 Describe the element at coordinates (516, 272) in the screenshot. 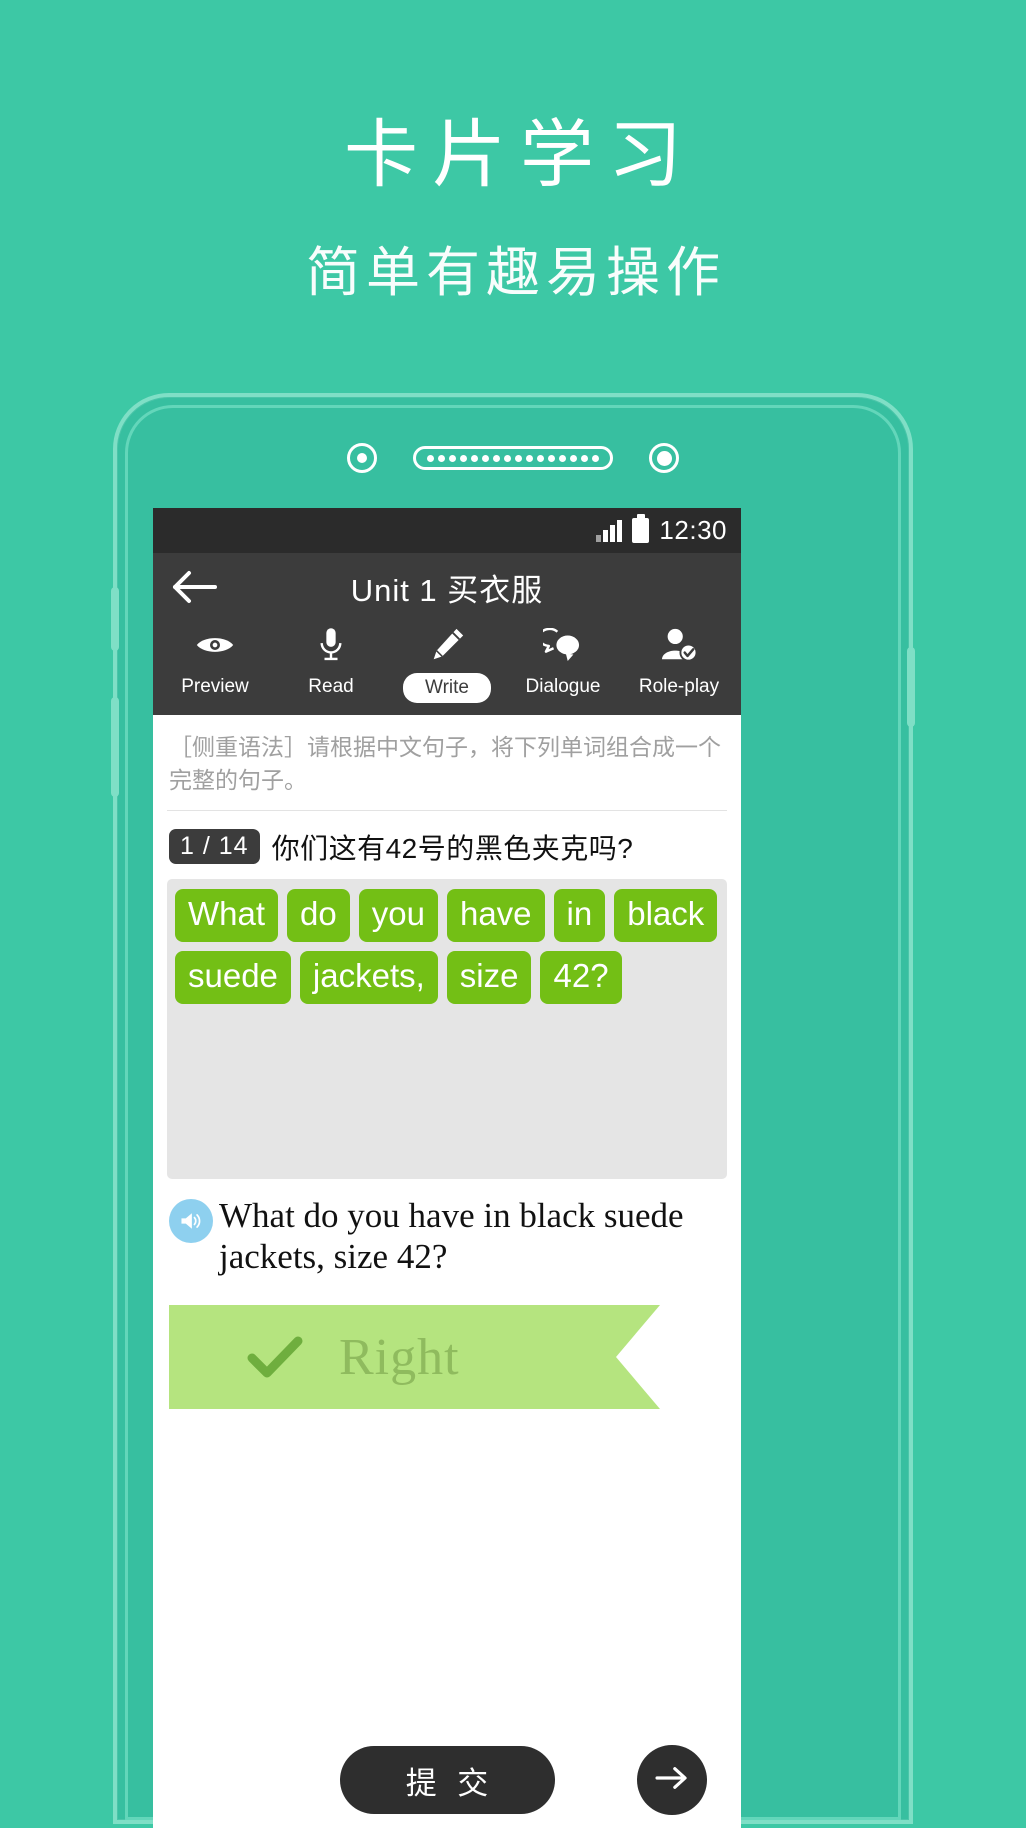

I see `promo-subtitle: 简单有趣易操作` at that location.